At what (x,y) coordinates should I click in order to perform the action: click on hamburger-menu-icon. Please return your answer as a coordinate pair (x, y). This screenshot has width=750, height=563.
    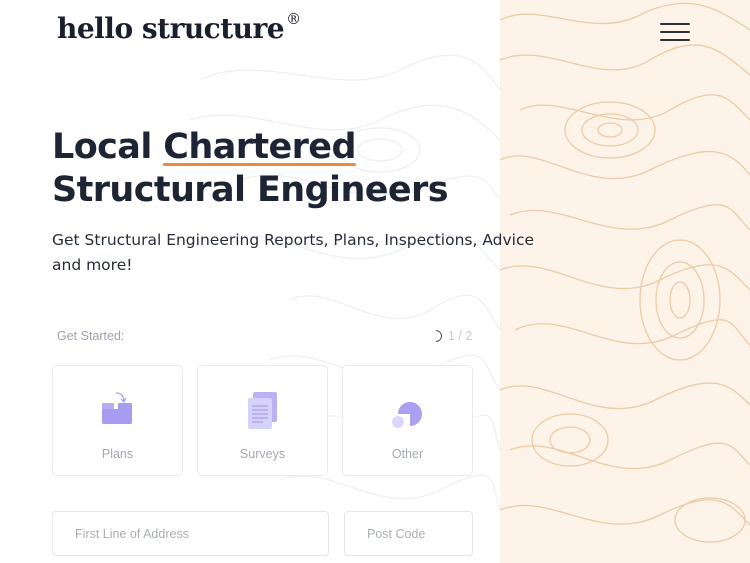
    Looking at the image, I should click on (675, 32).